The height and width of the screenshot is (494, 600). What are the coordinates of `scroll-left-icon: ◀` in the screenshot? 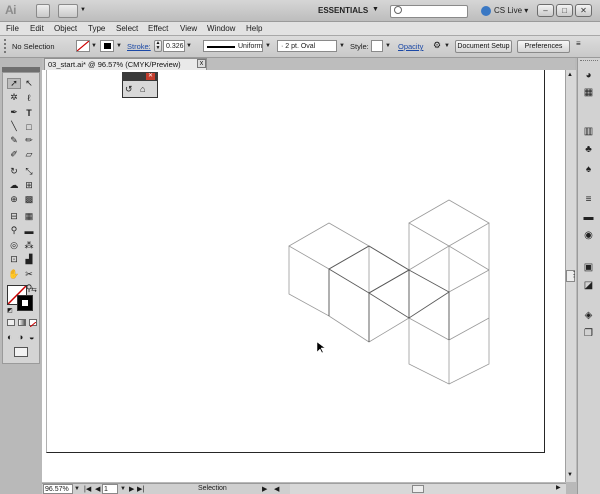 It's located at (276, 489).